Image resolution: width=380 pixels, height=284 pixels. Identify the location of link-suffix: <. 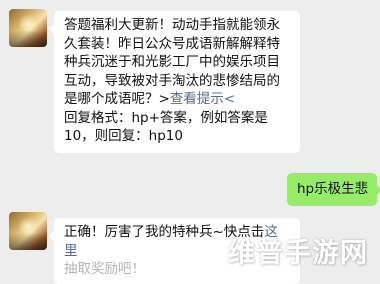
(229, 99).